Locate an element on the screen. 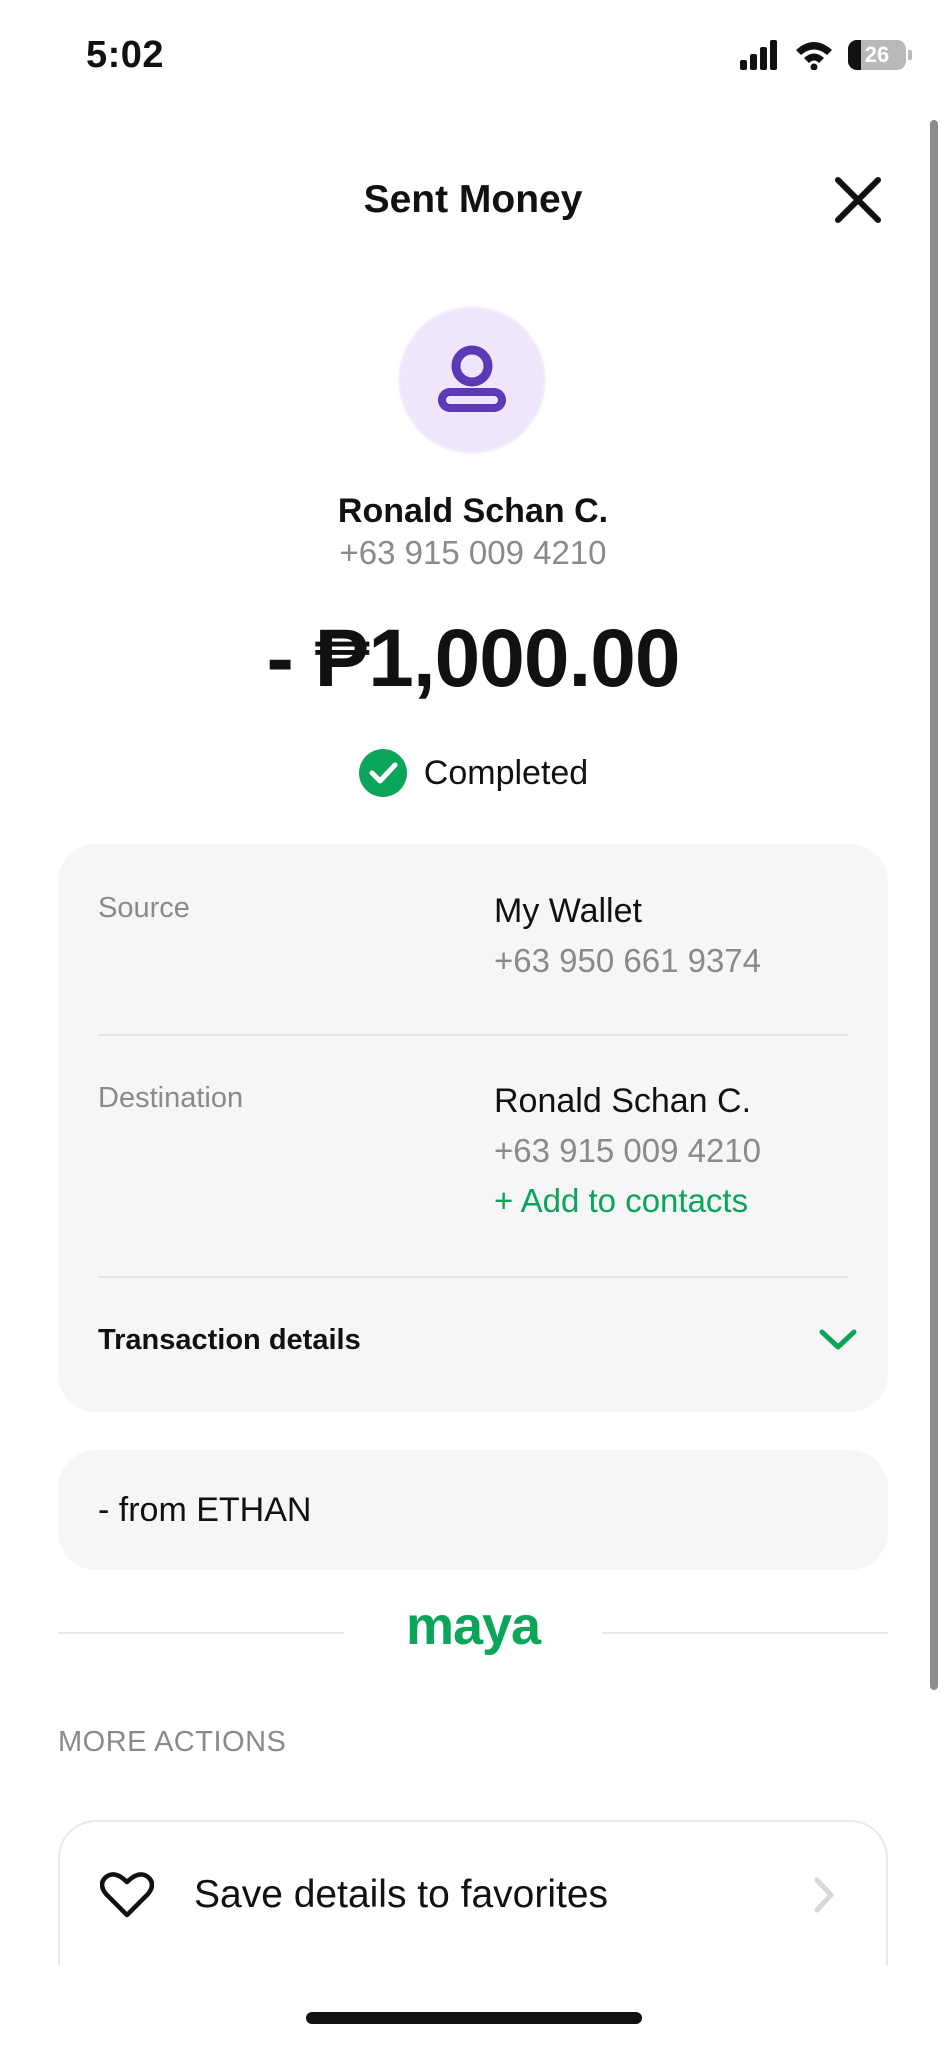  source-number: +63 950 661 9374 is located at coordinates (628, 960).